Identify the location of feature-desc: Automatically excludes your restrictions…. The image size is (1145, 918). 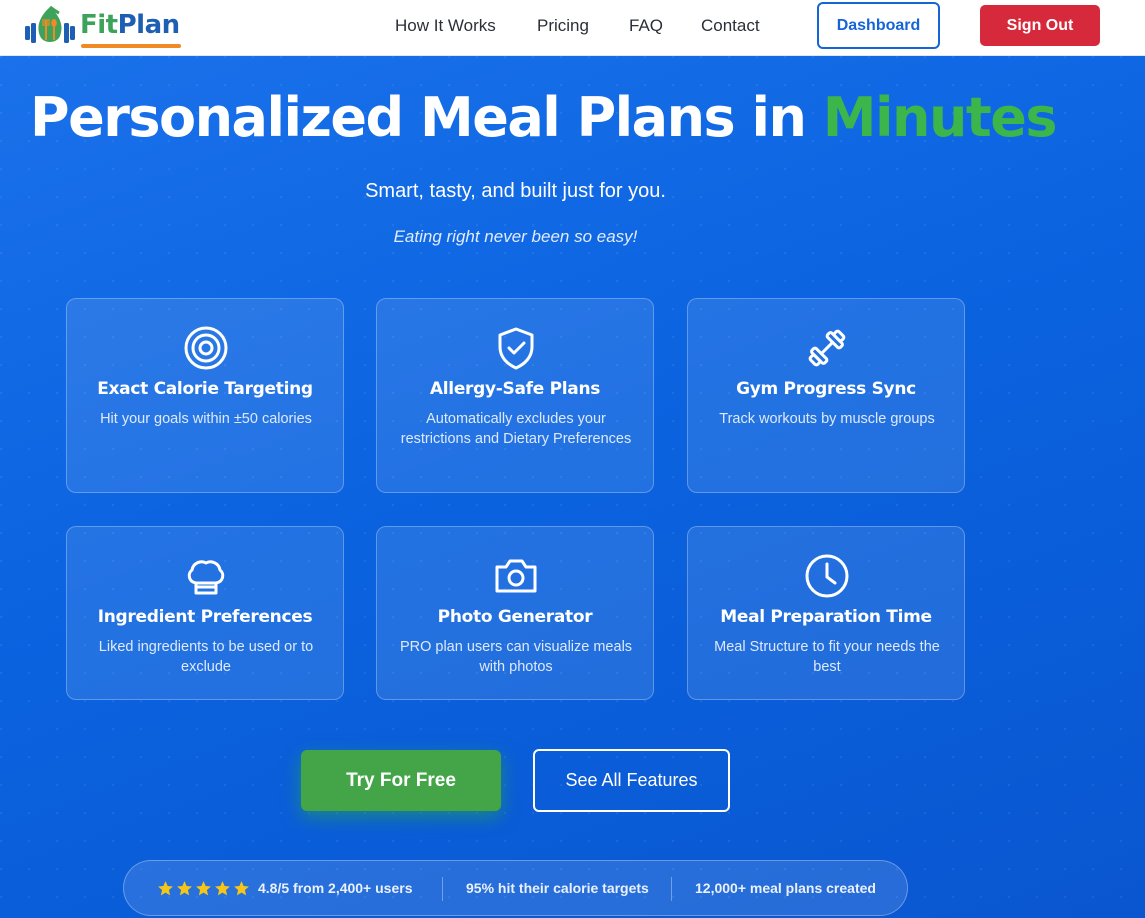
(516, 429).